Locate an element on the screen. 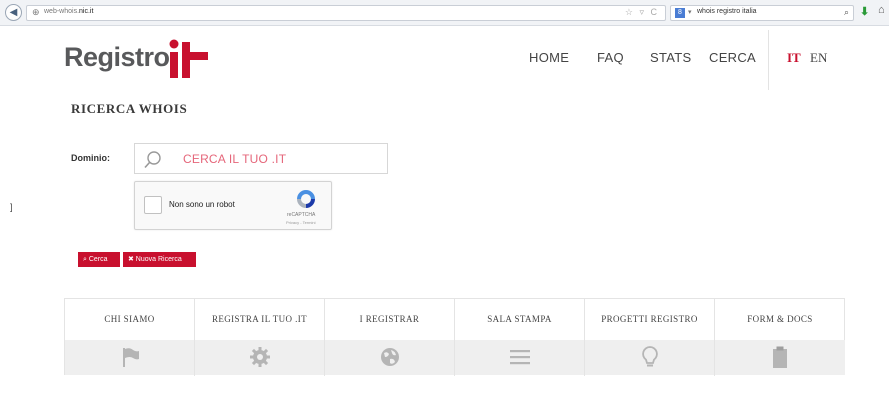  recaptcha-links: Privacy - Termini is located at coordinates (301, 222).